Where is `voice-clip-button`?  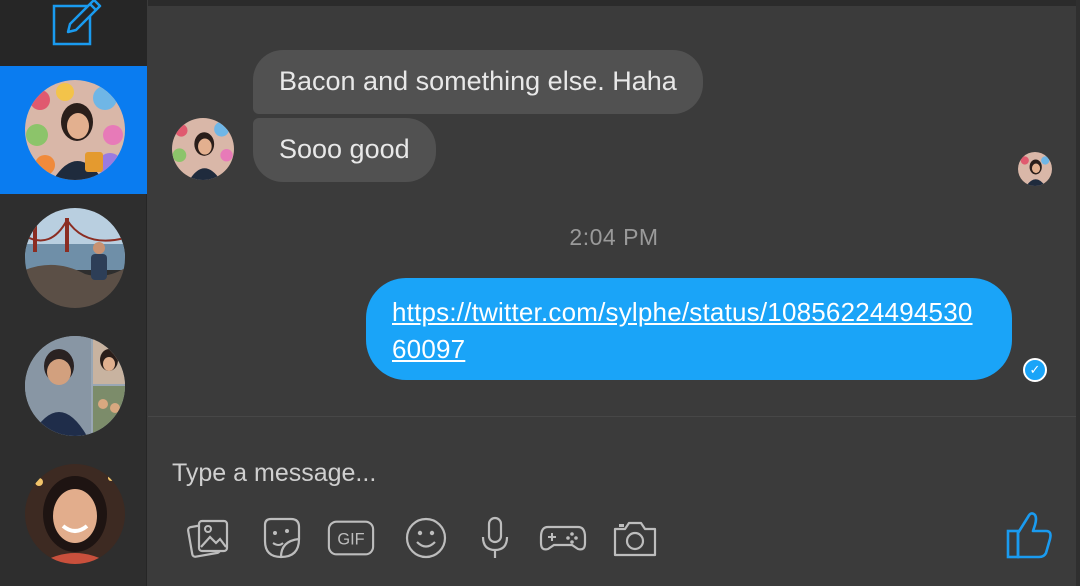
voice-clip-button is located at coordinates (495, 538).